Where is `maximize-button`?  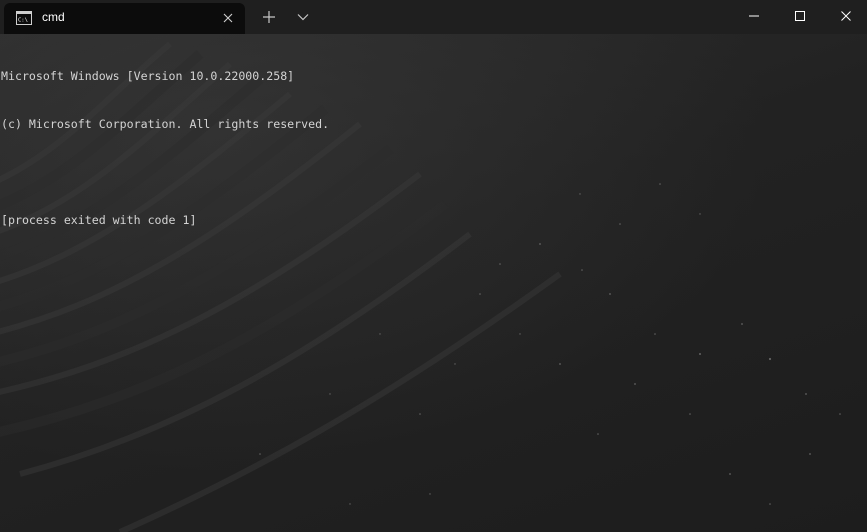 maximize-button is located at coordinates (800, 16).